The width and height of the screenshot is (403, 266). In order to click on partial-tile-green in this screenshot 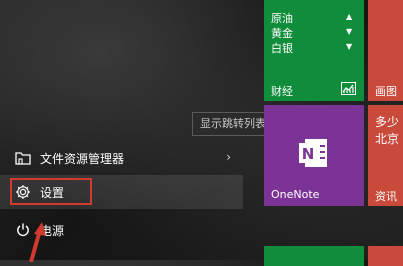, I will do `click(314, 256)`.